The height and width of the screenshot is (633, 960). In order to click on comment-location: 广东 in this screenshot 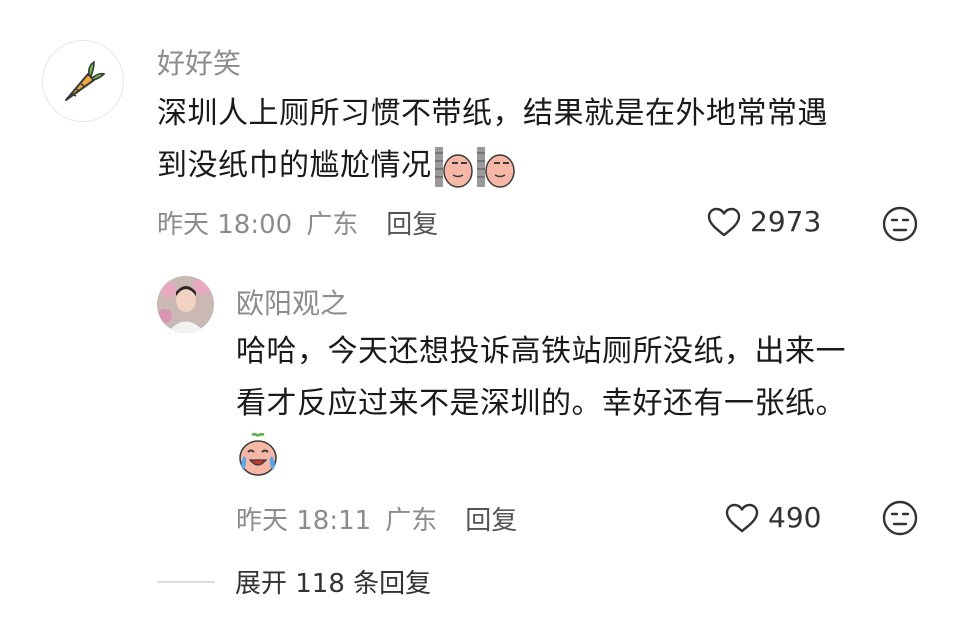, I will do `click(332, 225)`.